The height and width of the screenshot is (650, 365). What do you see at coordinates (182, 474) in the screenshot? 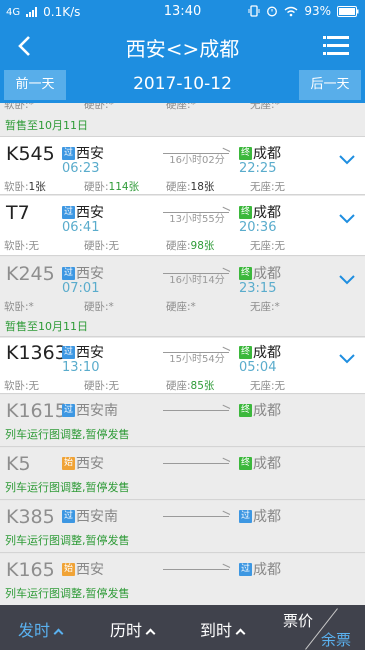
I see `train-row: K5 始 西安 终 成都 列车运行图调整,暂停发售` at bounding box center [182, 474].